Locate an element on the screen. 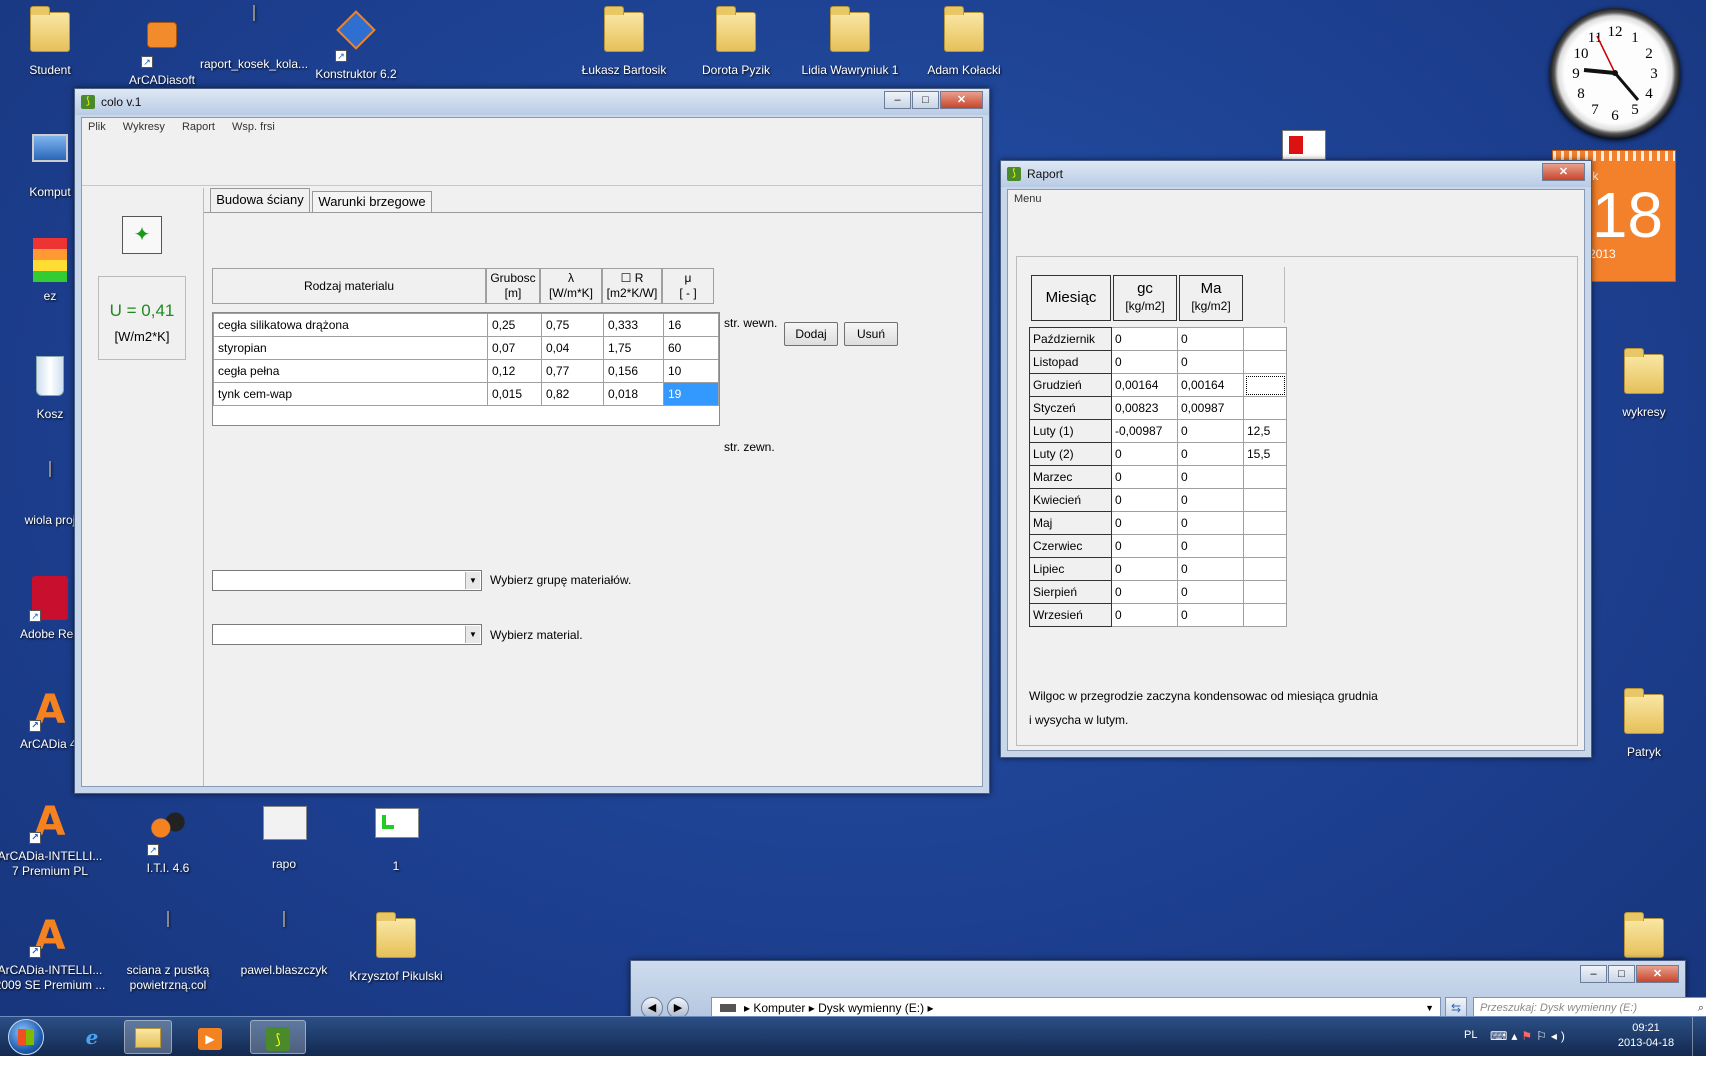  table-row: Listopad 0 0 is located at coordinates (1158, 362).